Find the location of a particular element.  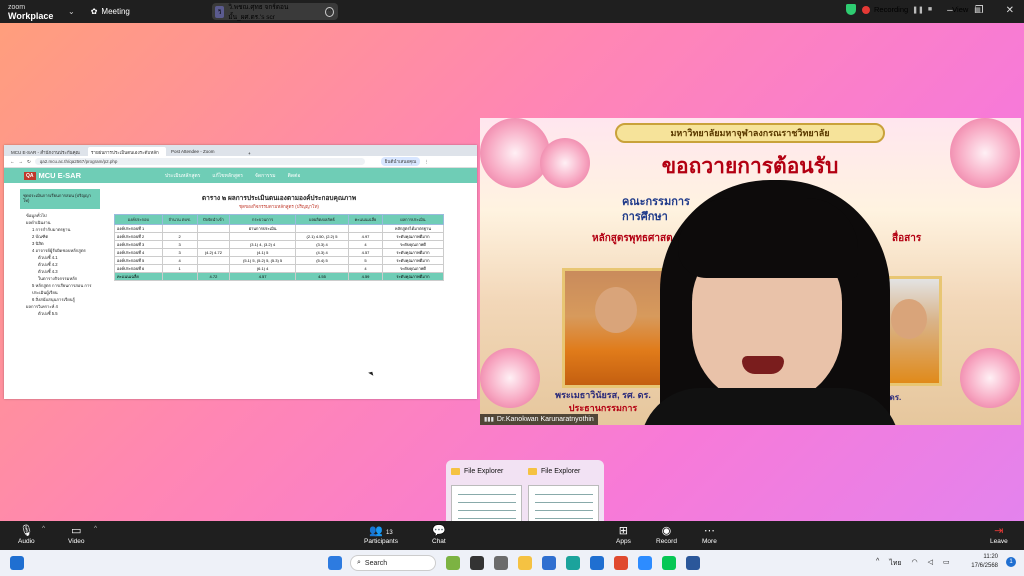

record-button: ◉ Record is located at coordinates (666, 534).